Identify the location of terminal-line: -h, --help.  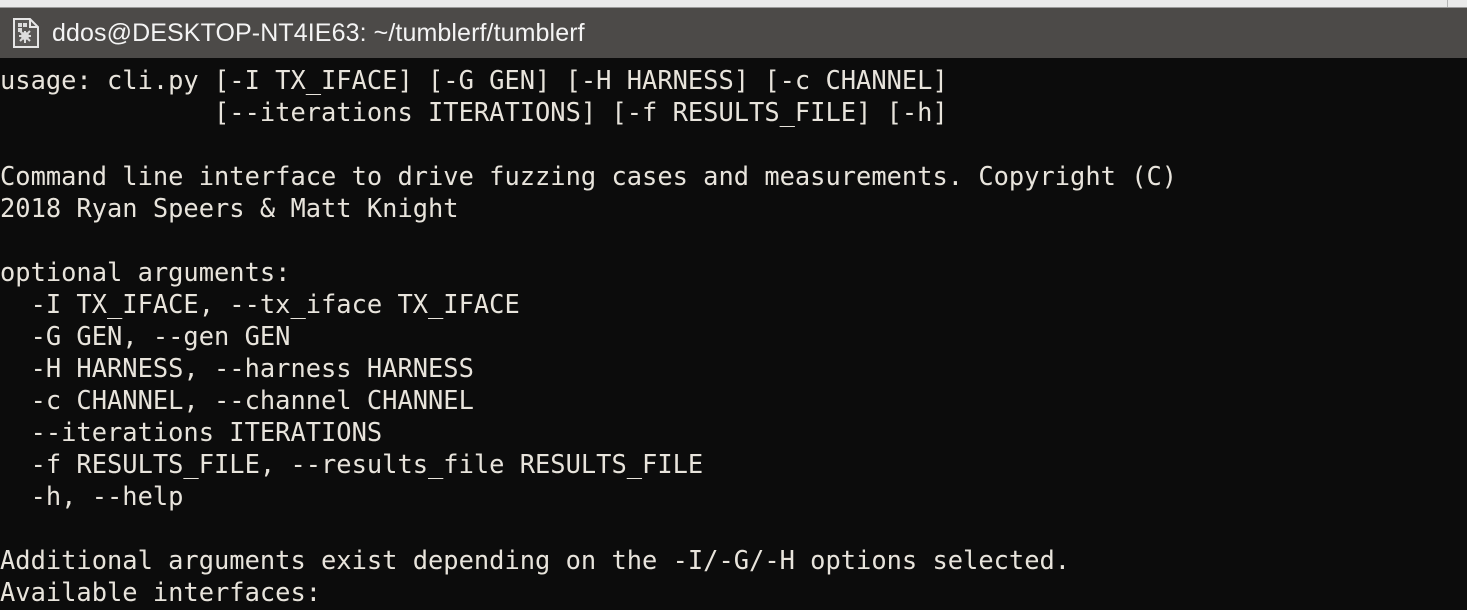
(92, 496).